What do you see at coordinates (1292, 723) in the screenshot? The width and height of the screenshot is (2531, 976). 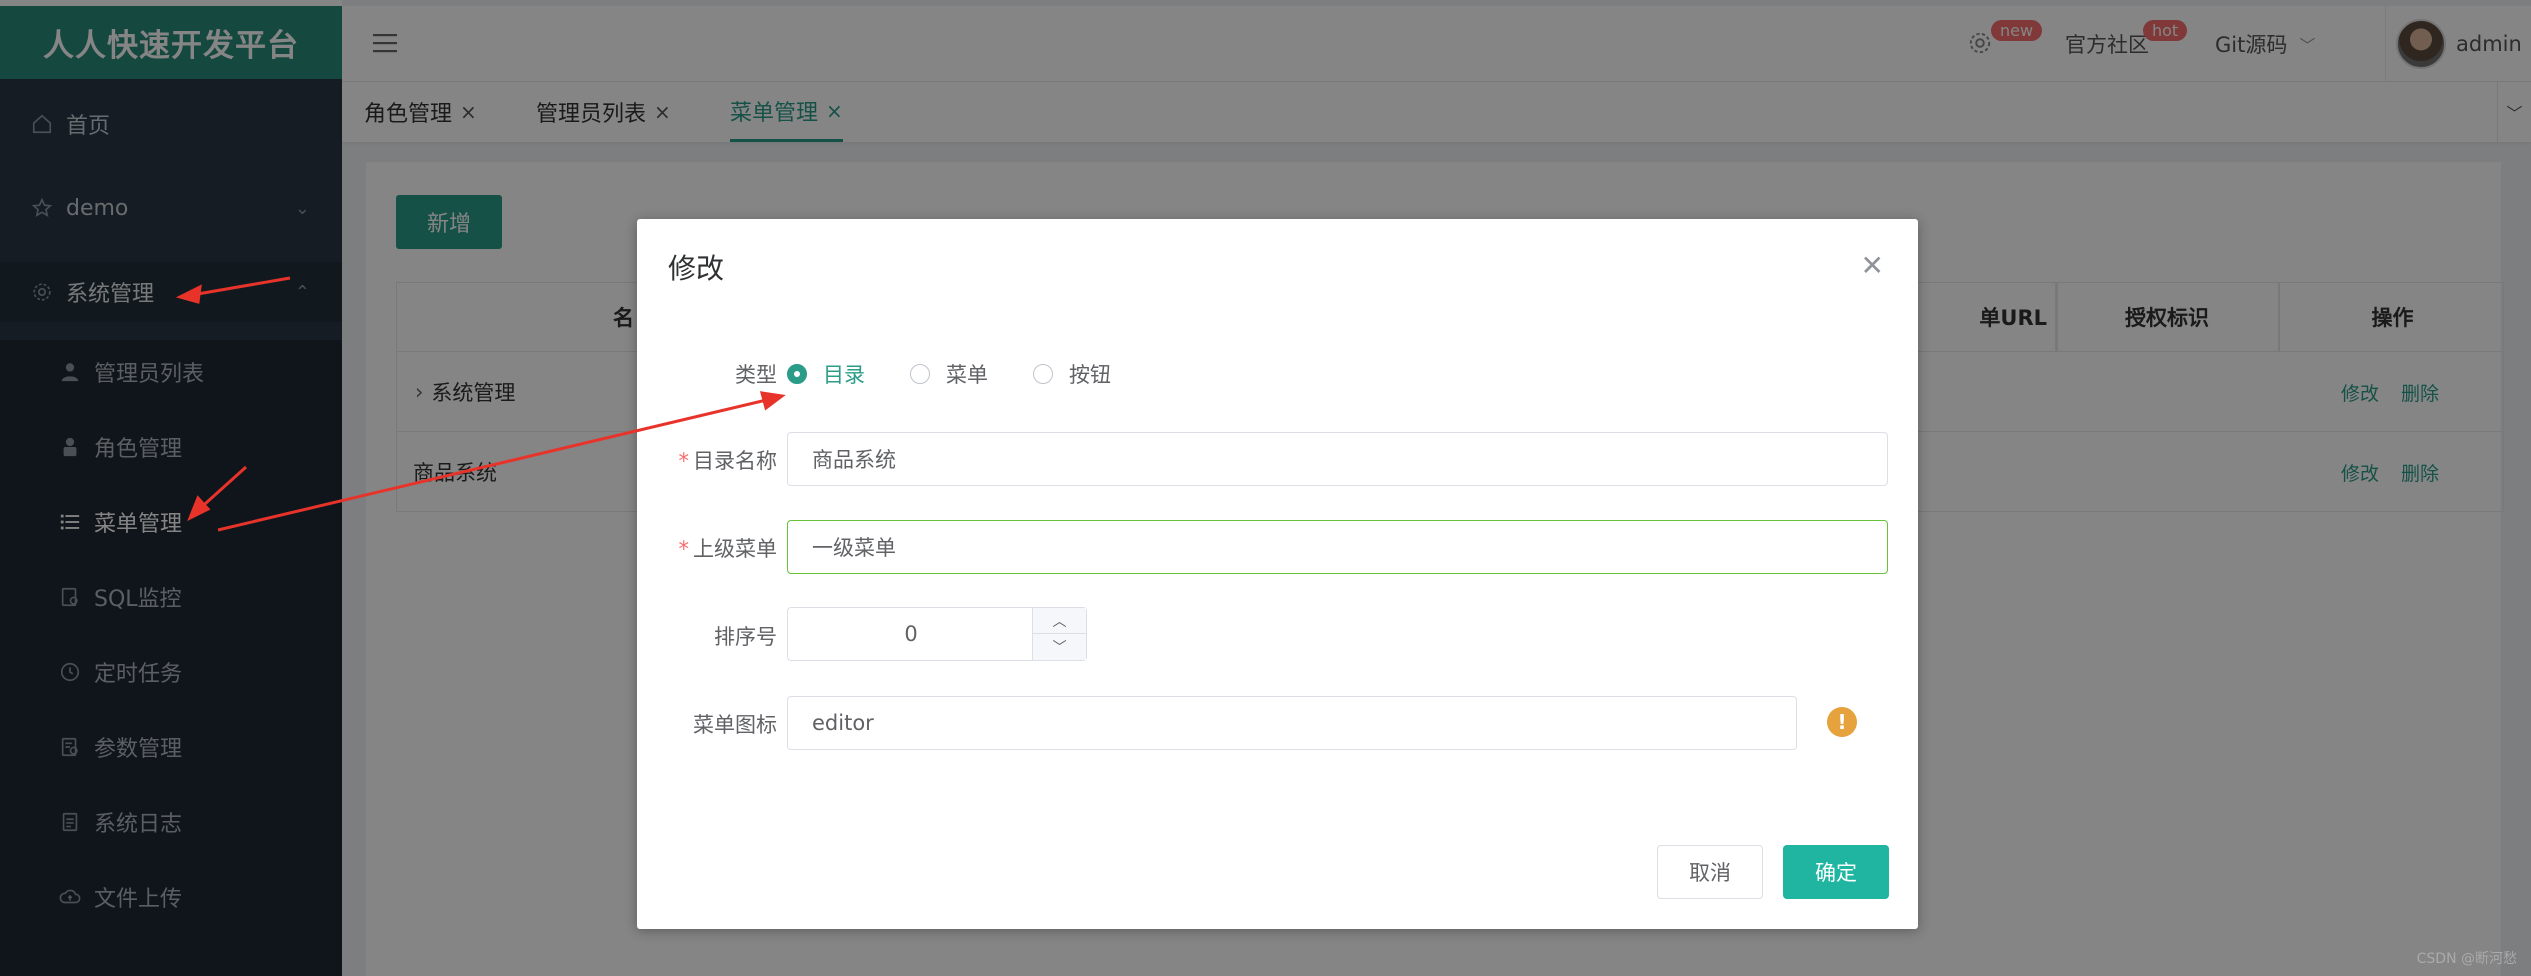 I see `menu-icon-input: editor` at bounding box center [1292, 723].